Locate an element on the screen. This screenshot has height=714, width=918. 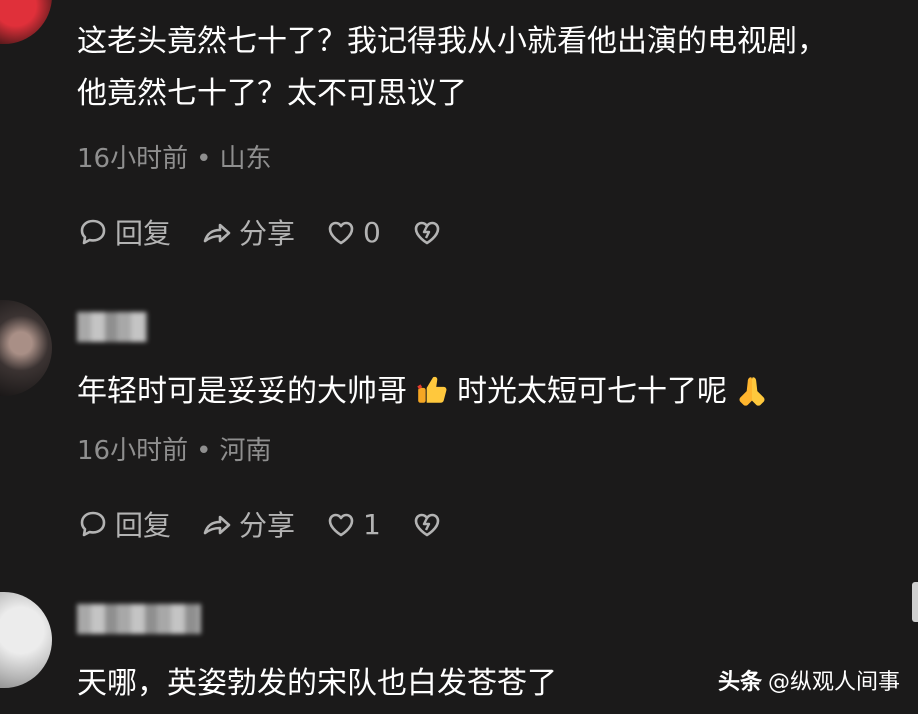
comment-meta: 16小时前 • 山东 is located at coordinates (174, 156).